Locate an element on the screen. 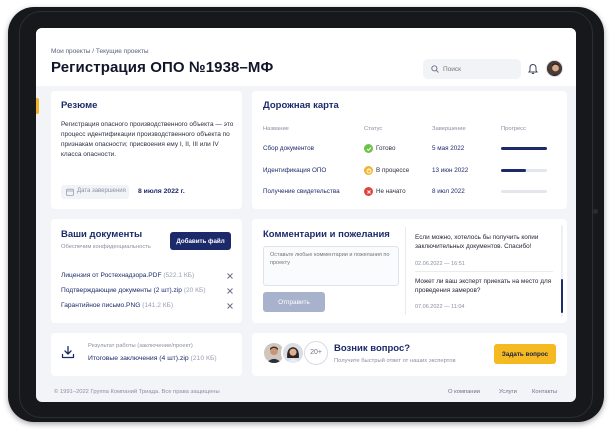 Image resolution: width=610 pixels, height=429 pixels. result-label: Результат работы (заключение/проект) is located at coordinates (140, 346).